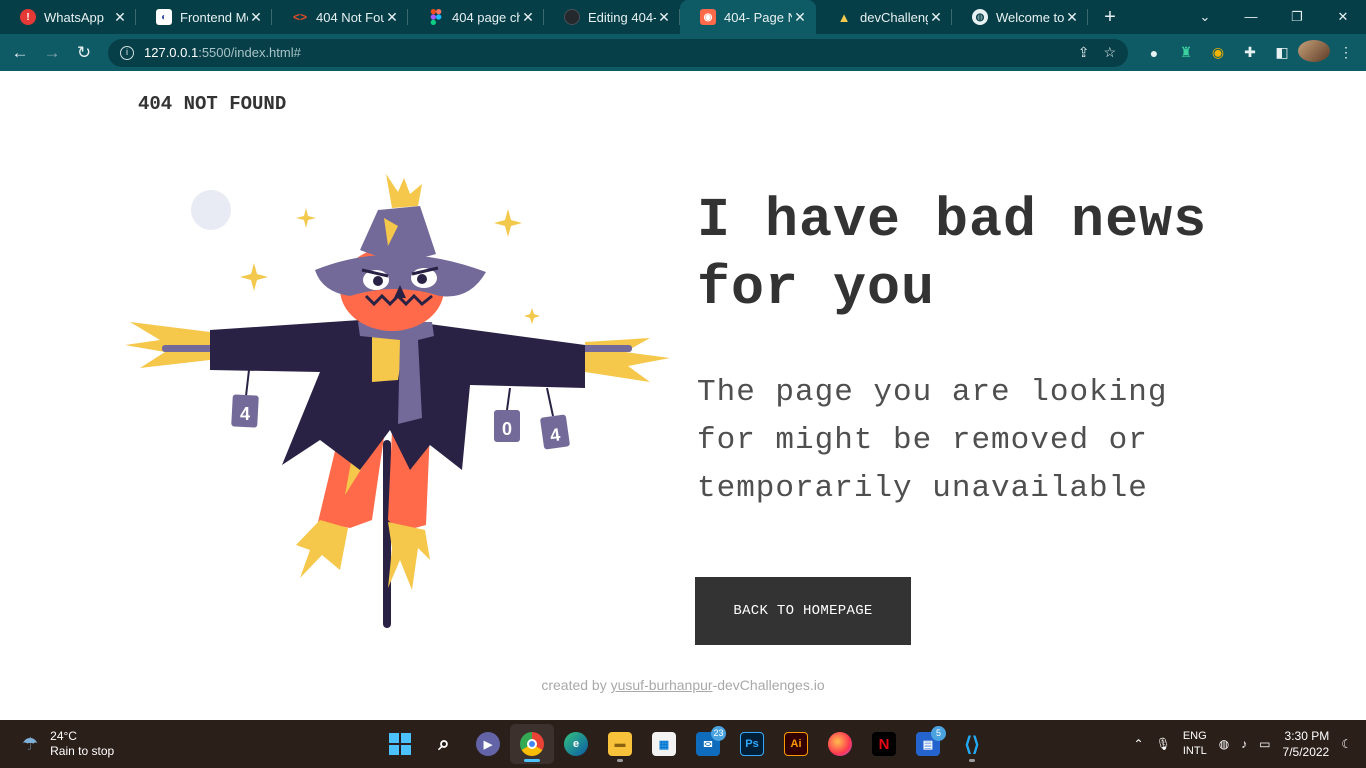 The image size is (1366, 768). Describe the element at coordinates (1163, 744) in the screenshot. I see `microphone-icon: 🎙︎` at that location.